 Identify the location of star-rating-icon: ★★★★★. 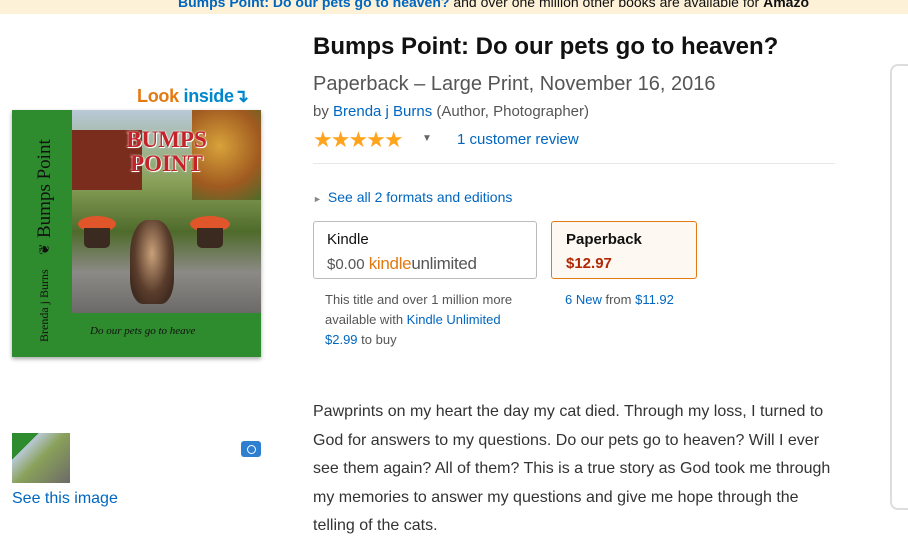
(358, 140).